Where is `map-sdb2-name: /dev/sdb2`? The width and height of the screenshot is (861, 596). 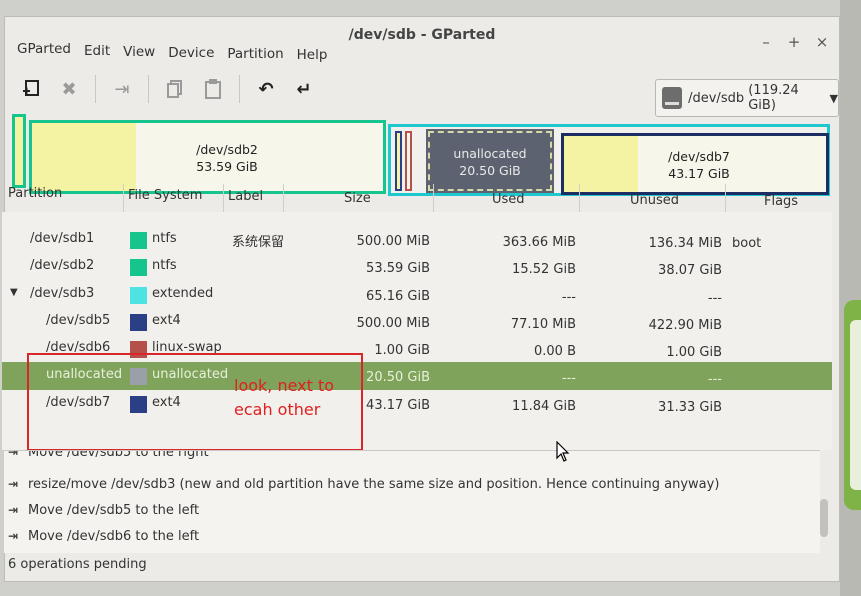 map-sdb2-name: /dev/sdb2 is located at coordinates (227, 149).